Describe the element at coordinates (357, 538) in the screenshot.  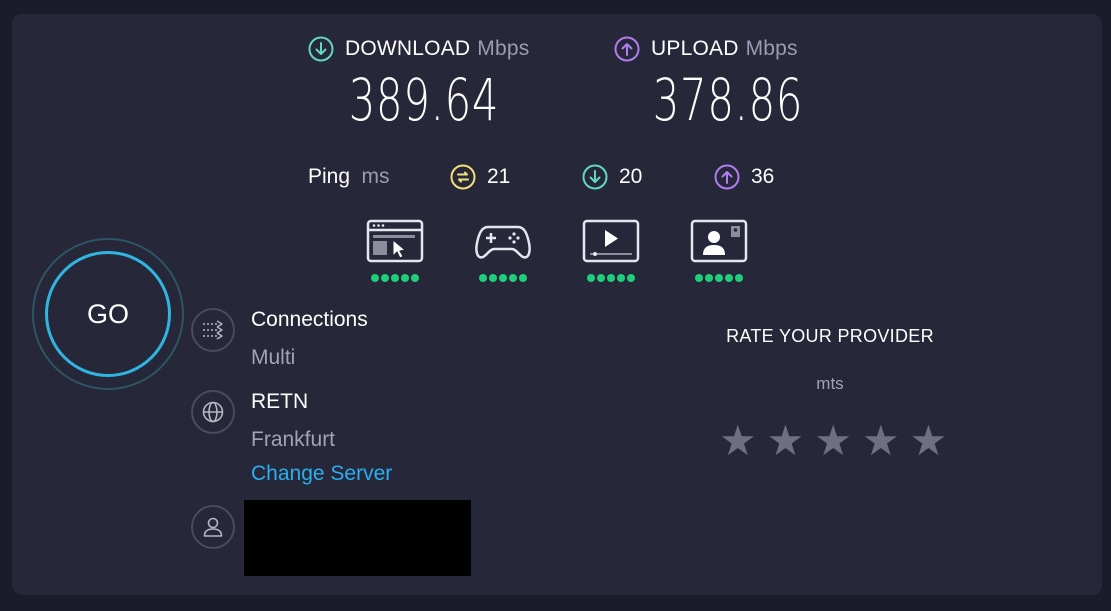
I see `redacted-user-info` at that location.